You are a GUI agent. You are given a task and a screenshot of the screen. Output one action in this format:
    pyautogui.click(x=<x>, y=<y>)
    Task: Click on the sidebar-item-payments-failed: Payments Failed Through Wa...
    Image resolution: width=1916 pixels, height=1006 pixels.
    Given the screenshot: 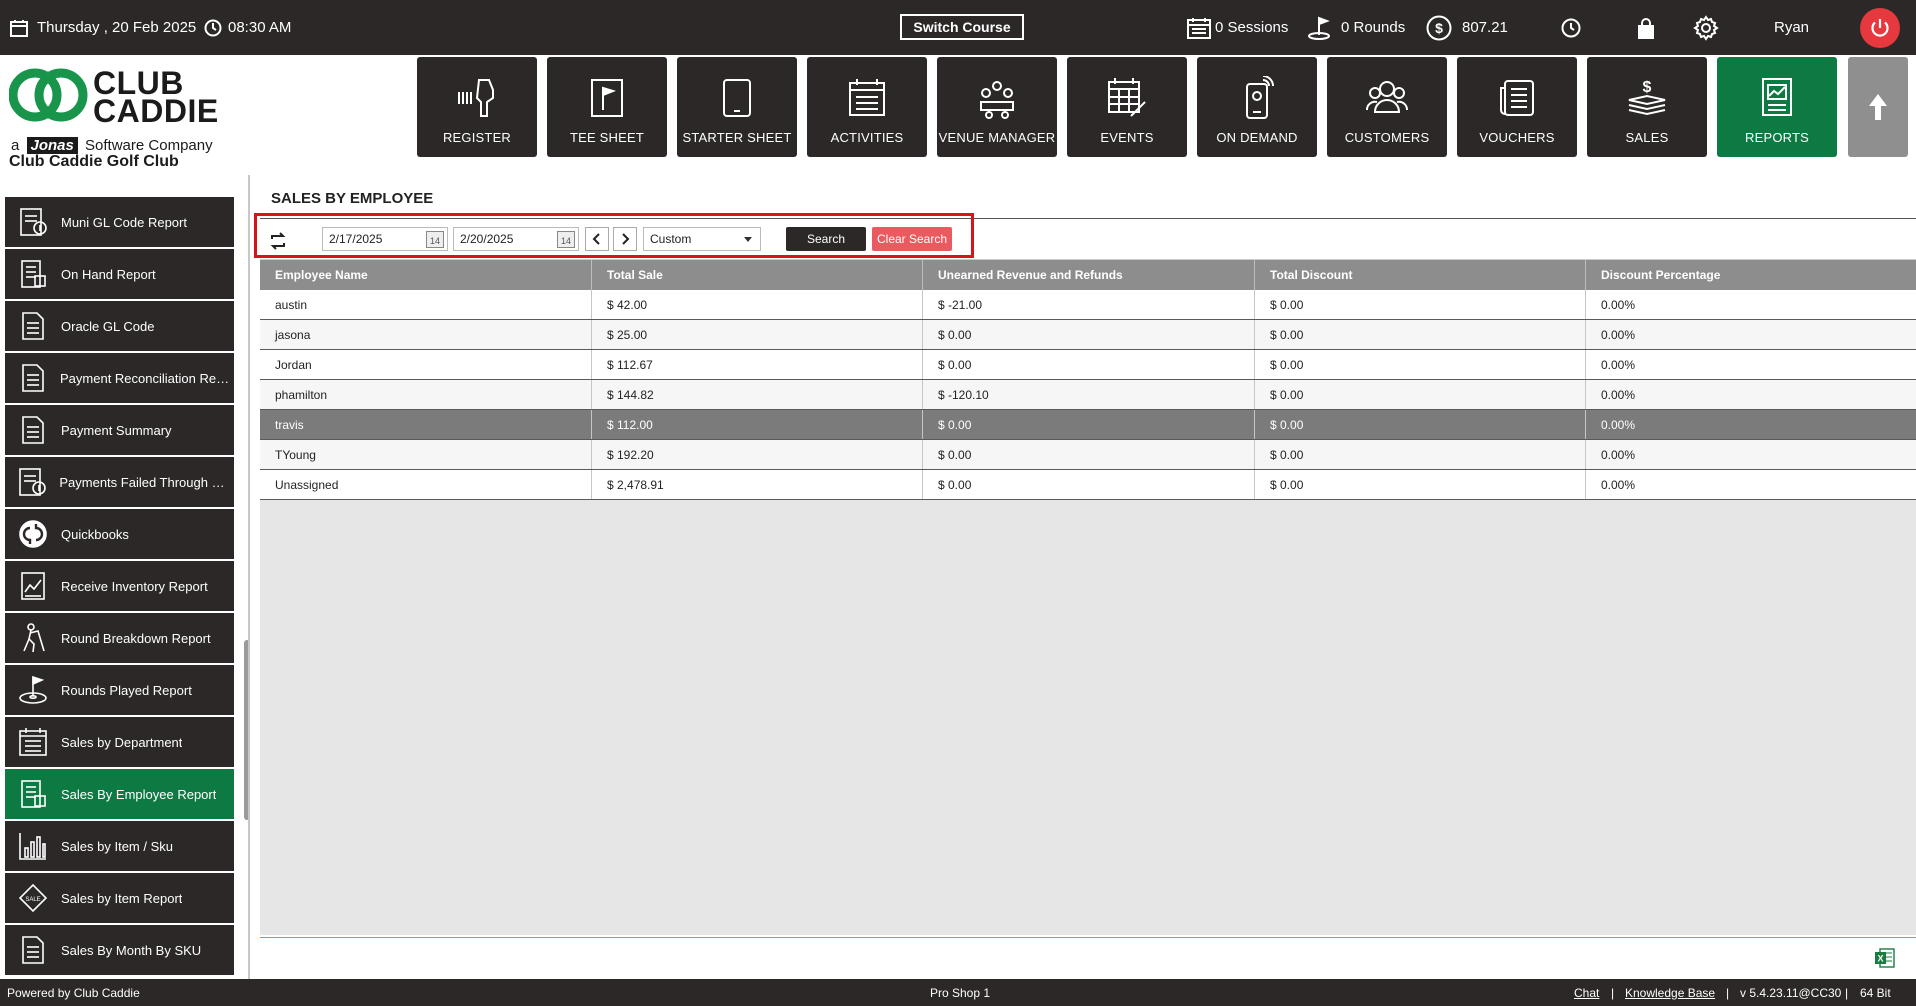 What is the action you would take?
    pyautogui.click(x=119, y=482)
    